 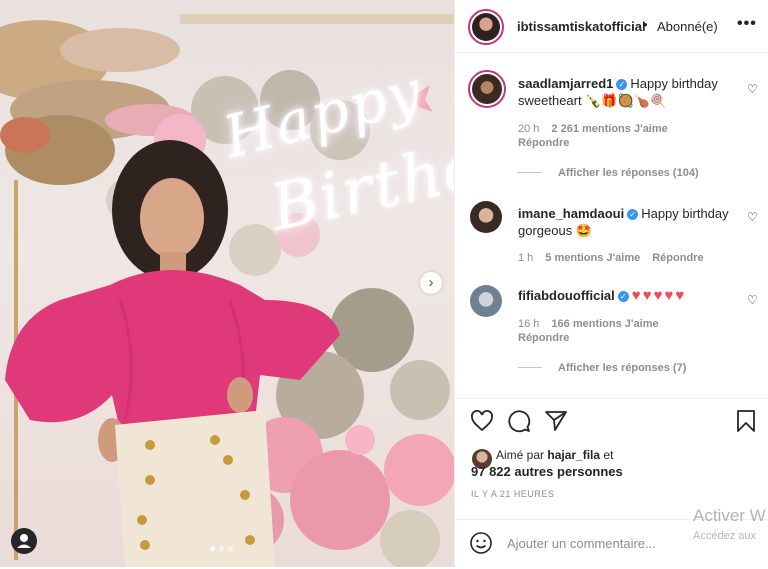 I want to click on comment-icon, so click(x=519, y=423).